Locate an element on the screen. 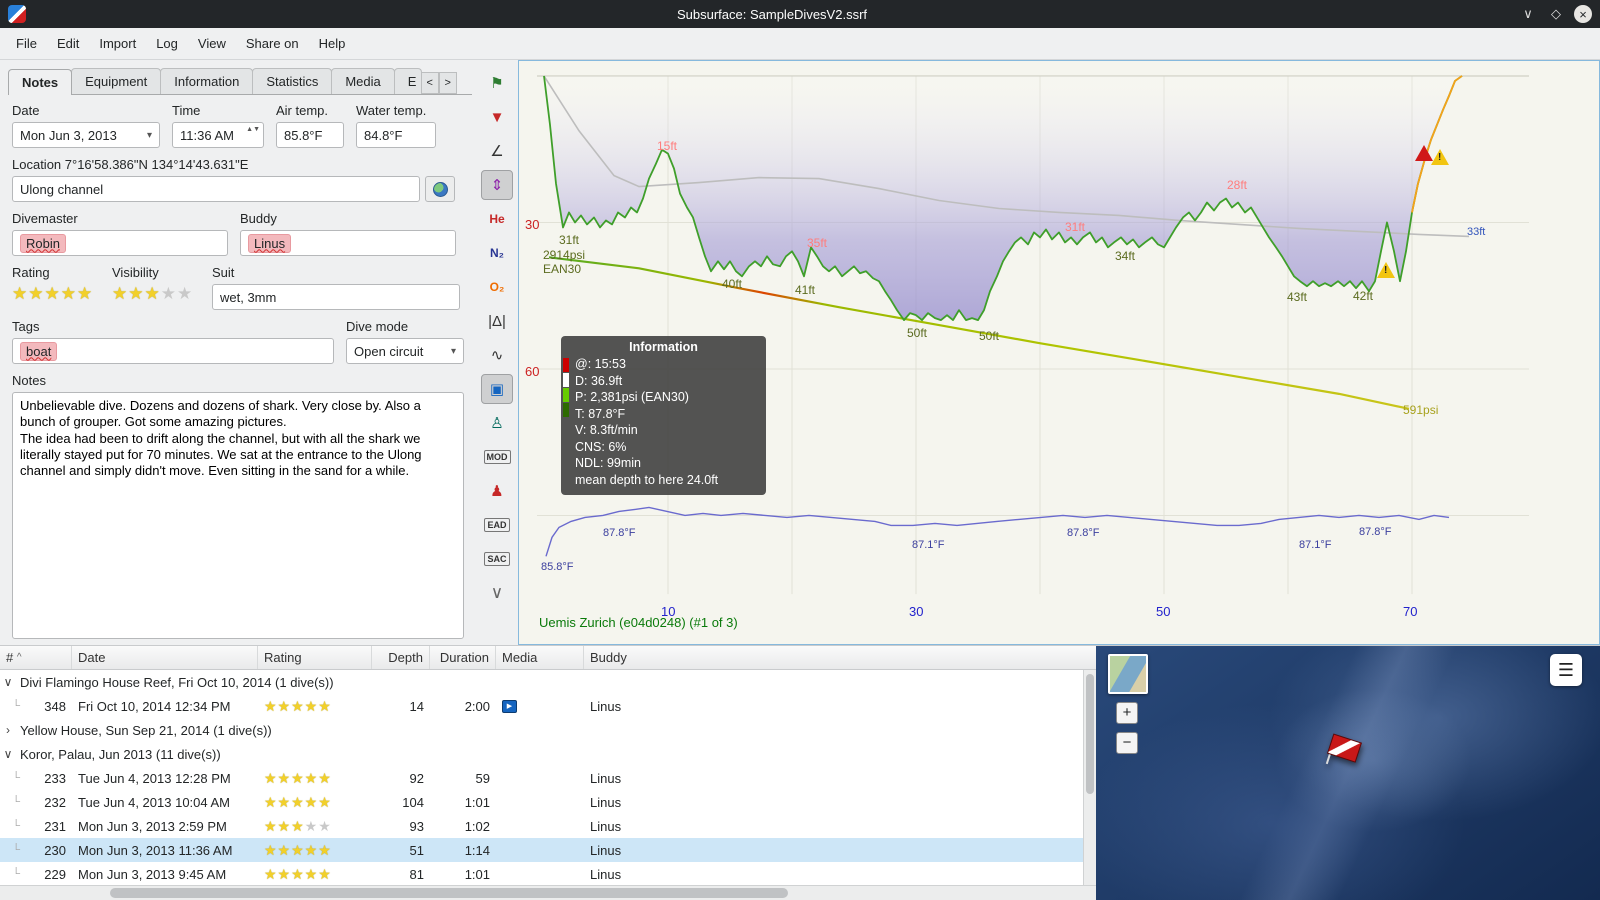 This screenshot has height=900, width=1600. globe-button is located at coordinates (440, 189).